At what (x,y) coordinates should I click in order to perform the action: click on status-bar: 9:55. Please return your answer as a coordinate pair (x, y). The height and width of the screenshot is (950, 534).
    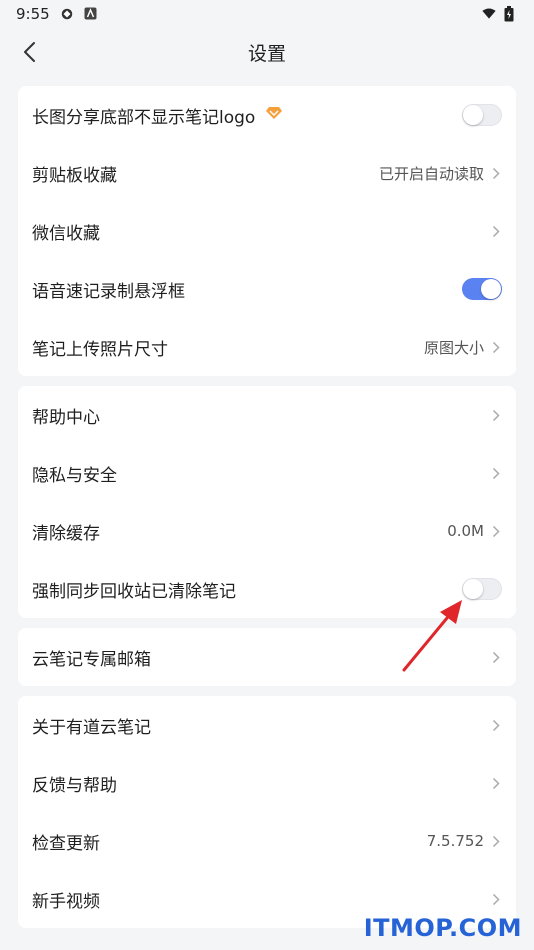
    Looking at the image, I should click on (267, 13).